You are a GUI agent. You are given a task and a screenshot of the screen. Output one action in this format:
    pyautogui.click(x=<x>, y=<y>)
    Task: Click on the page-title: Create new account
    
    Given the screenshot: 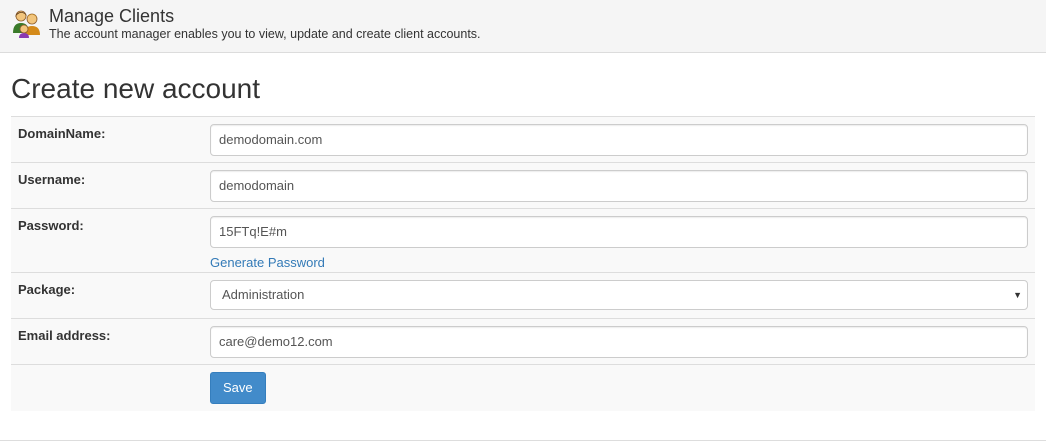 What is the action you would take?
    pyautogui.click(x=136, y=88)
    